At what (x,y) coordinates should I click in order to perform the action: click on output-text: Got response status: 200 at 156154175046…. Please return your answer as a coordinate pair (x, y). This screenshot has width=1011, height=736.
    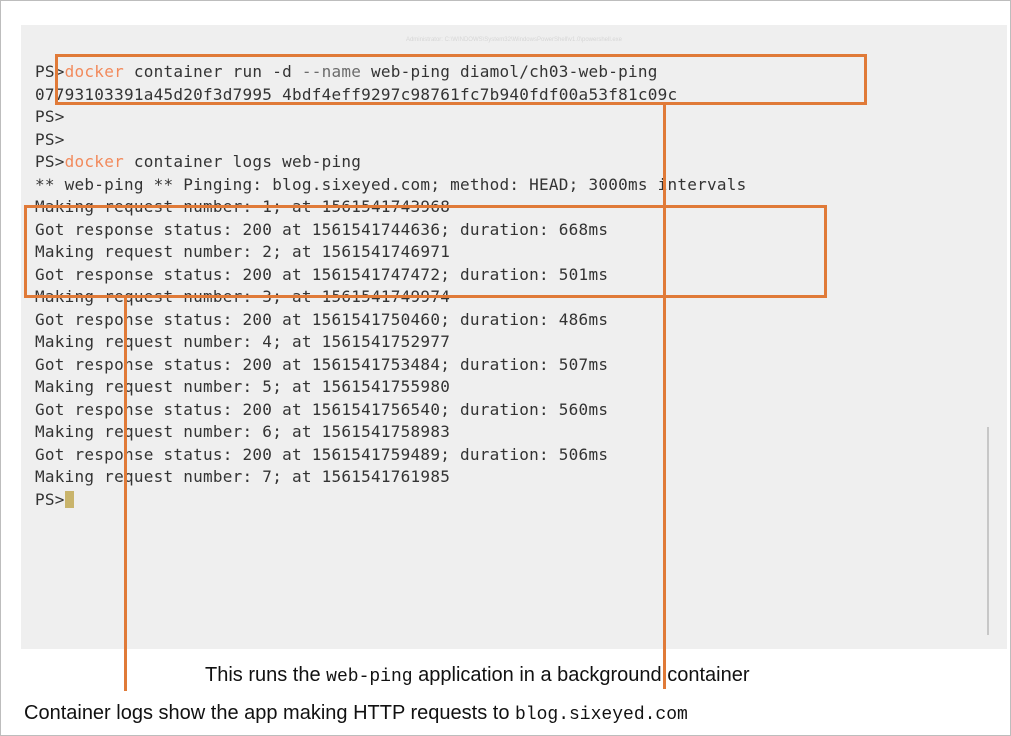
    Looking at the image, I should click on (322, 319).